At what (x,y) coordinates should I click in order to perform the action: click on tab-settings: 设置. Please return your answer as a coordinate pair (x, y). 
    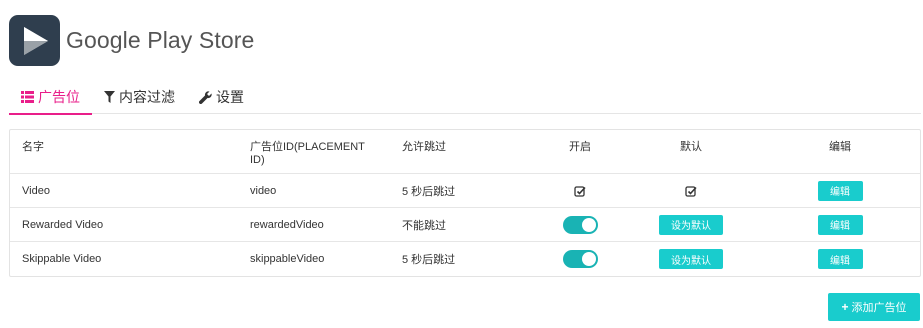
    Looking at the image, I should click on (221, 97).